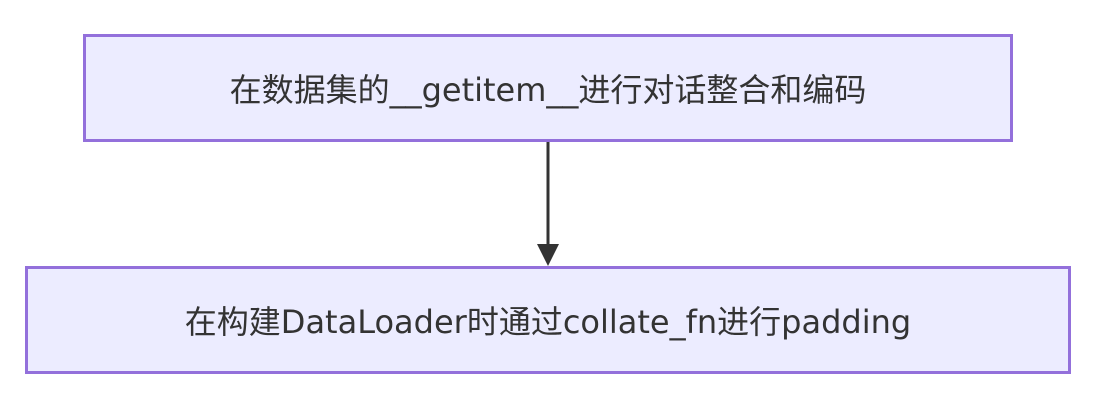 The width and height of the screenshot is (1106, 412). Describe the element at coordinates (548, 255) in the screenshot. I see `arrowhead-icon` at that location.